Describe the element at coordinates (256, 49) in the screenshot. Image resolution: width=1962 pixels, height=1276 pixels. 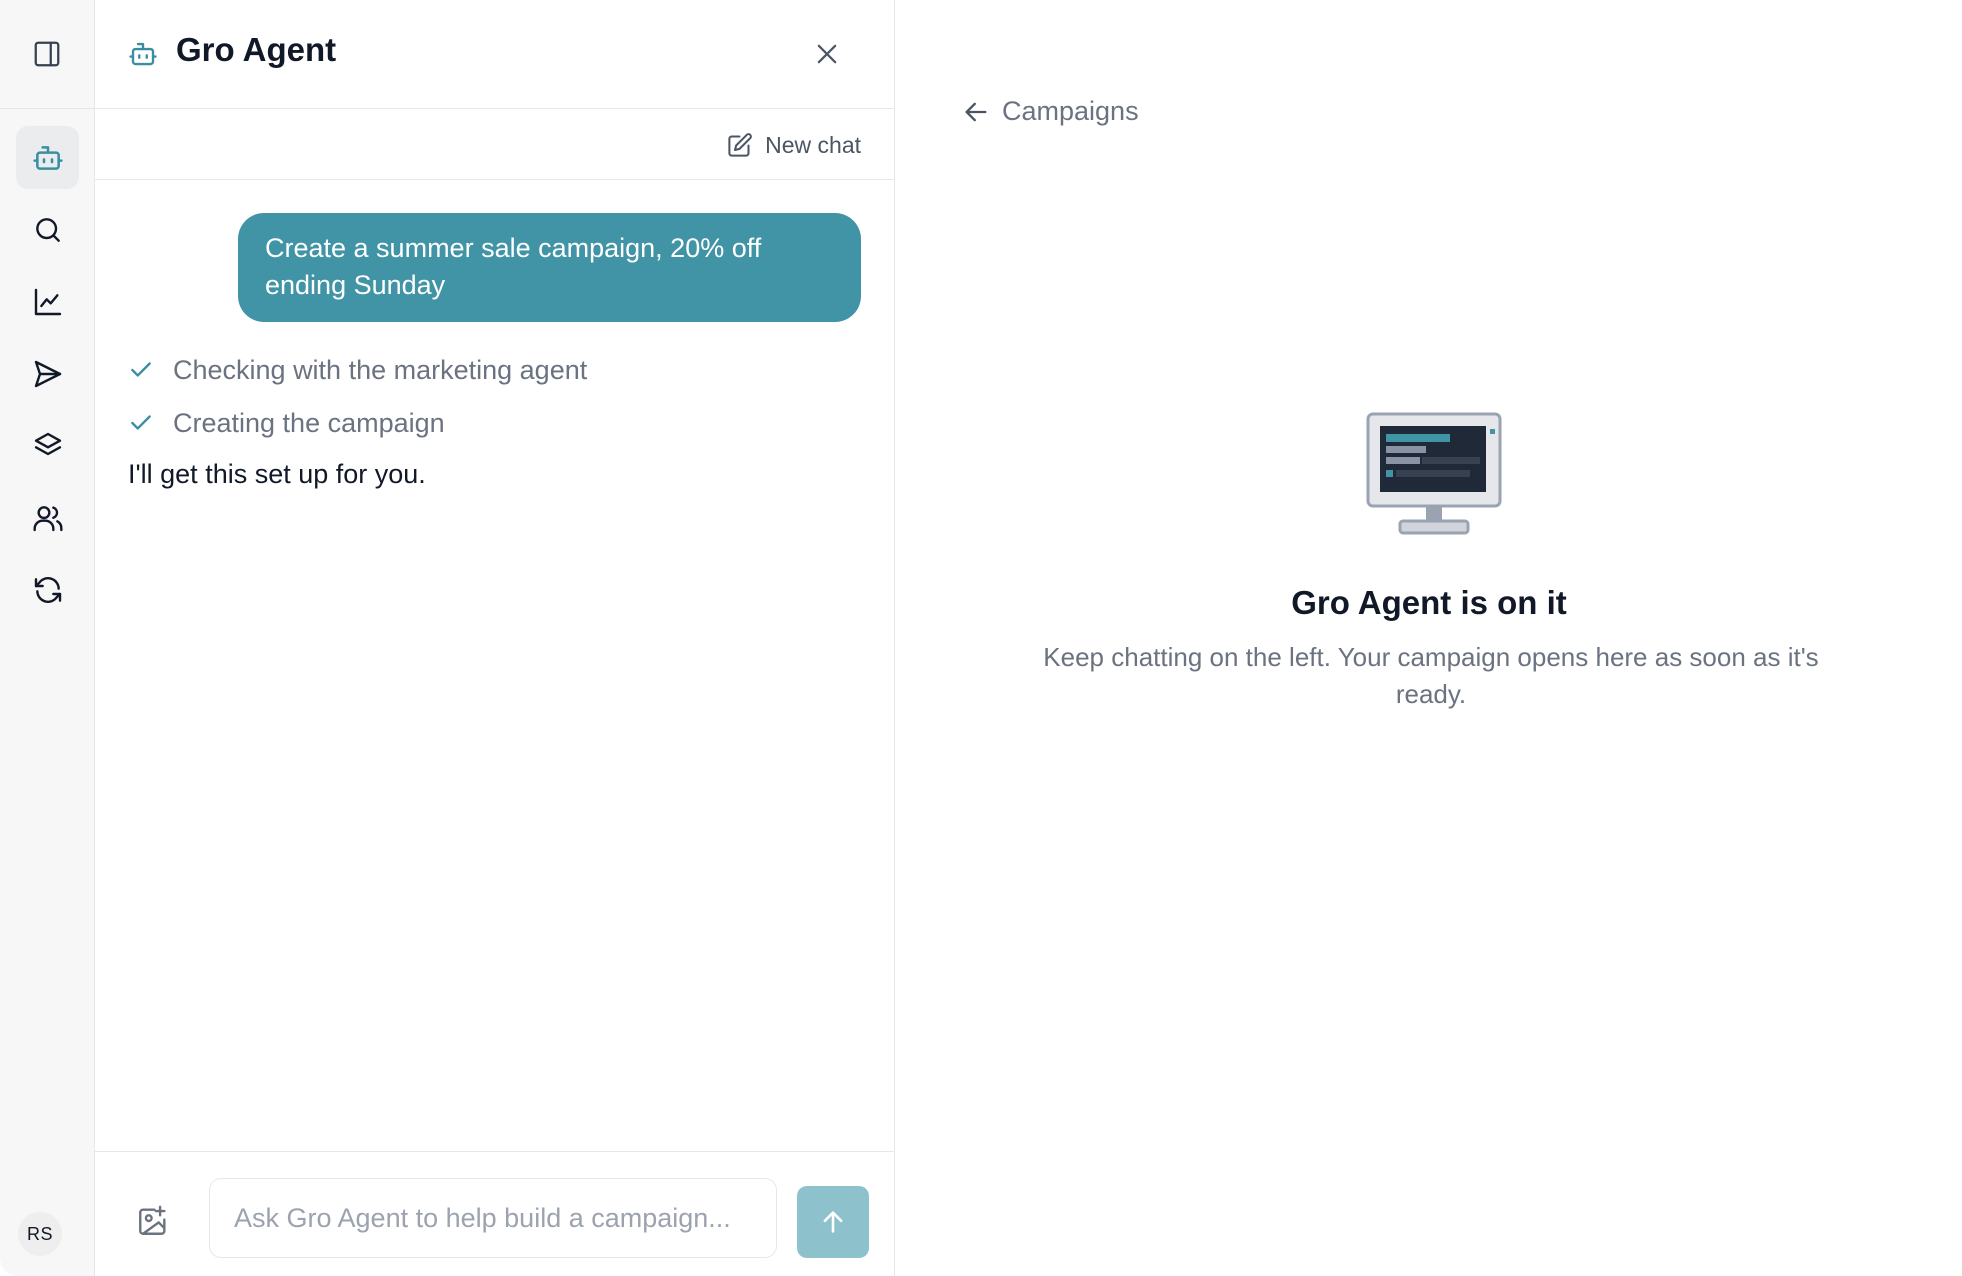
I see `chat-title: Gro Agent` at that location.